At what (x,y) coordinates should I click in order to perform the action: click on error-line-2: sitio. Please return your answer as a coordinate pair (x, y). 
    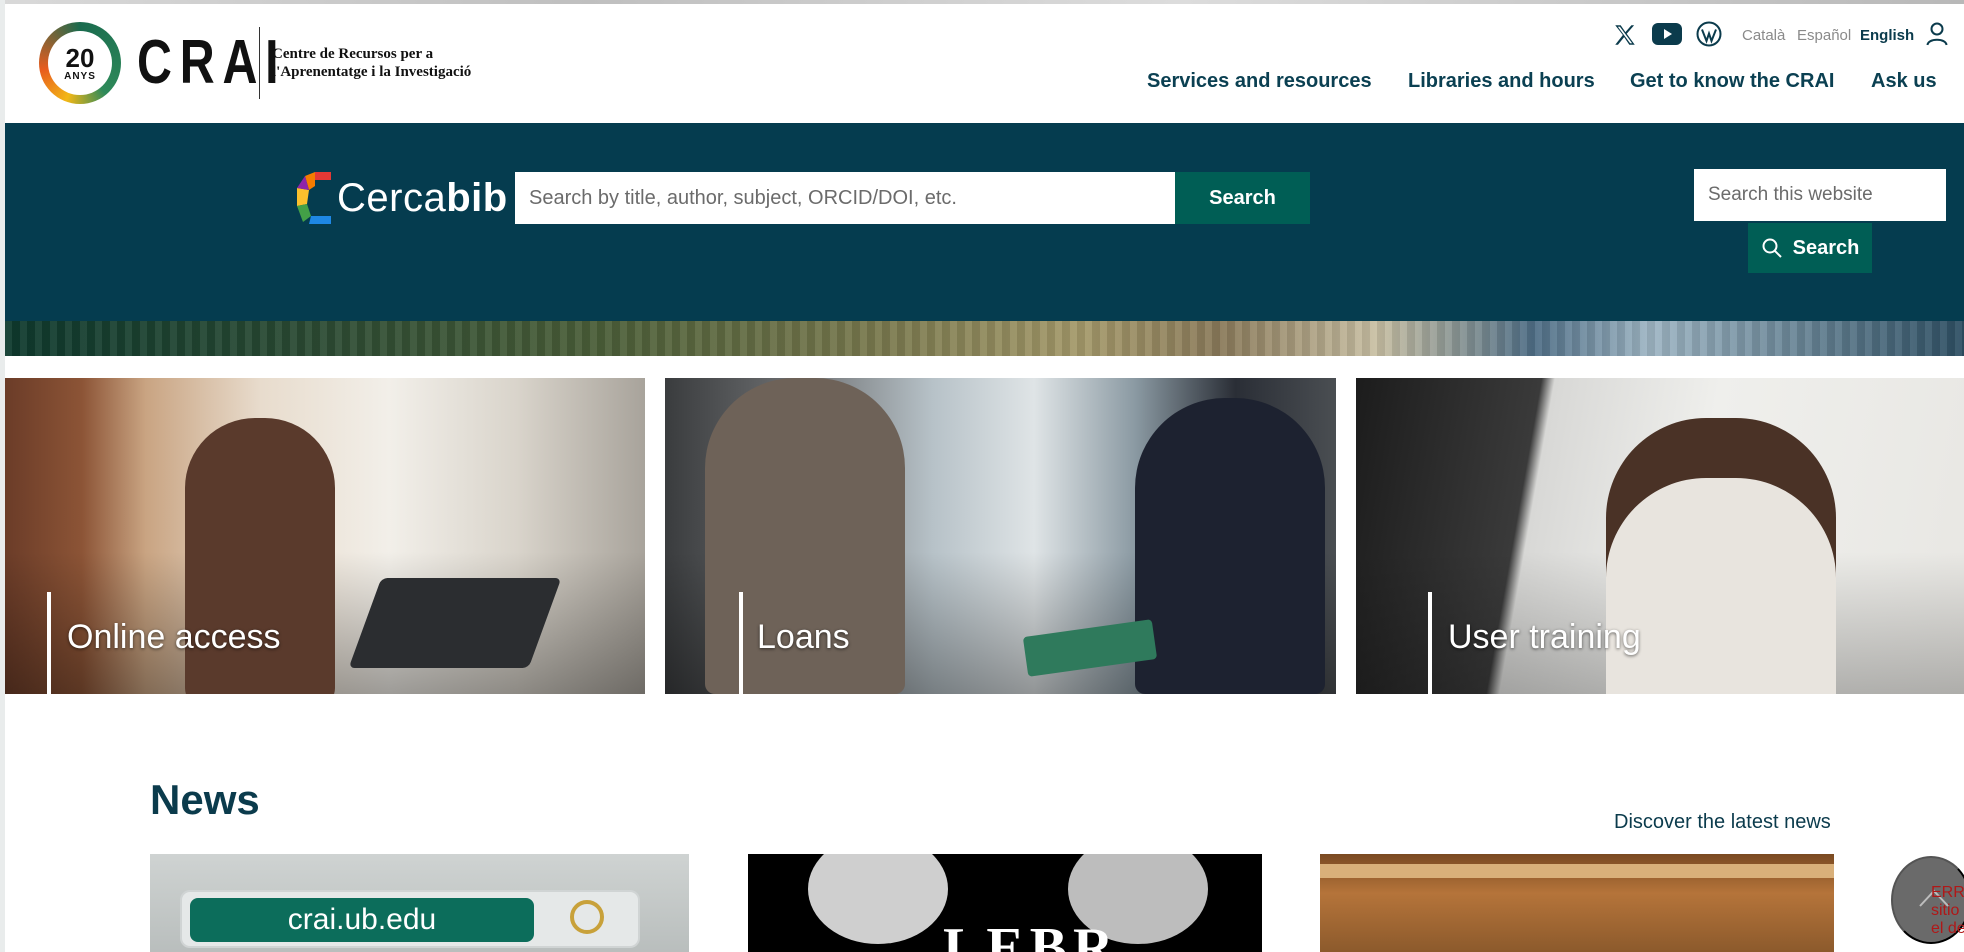
    Looking at the image, I should click on (1945, 910).